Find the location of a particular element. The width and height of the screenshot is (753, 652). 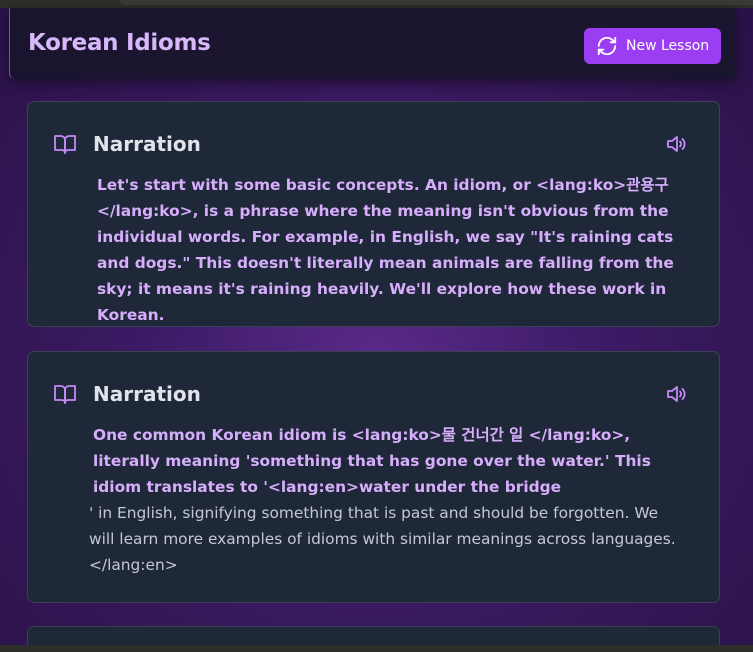

new-lesson-button: New Lesson is located at coordinates (652, 46).